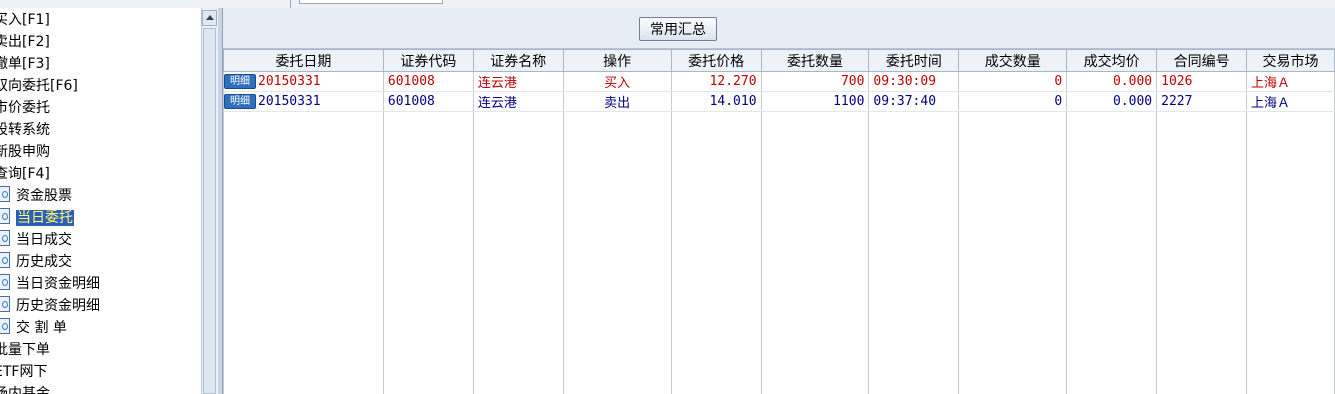  What do you see at coordinates (303, 81) in the screenshot?
I see `cell-date: 明细 20150331` at bounding box center [303, 81].